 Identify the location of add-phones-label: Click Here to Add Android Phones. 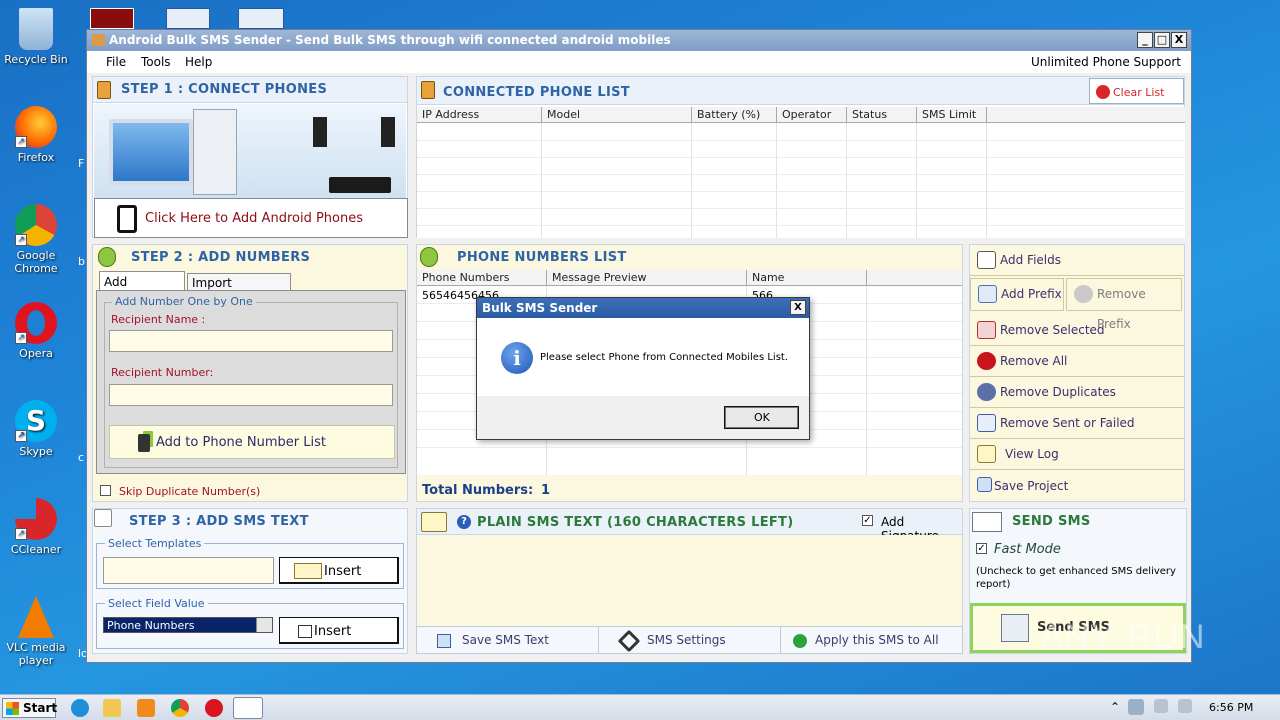
(254, 218).